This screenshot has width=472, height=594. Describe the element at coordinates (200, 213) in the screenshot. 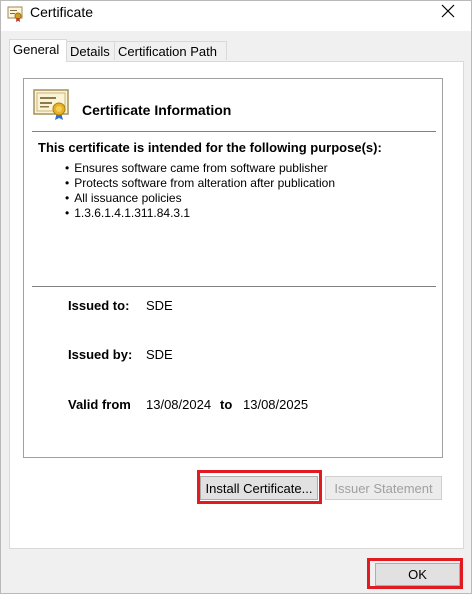

I see `purpose-item: 1.3.6.1.4.1.311.84.3.1` at that location.